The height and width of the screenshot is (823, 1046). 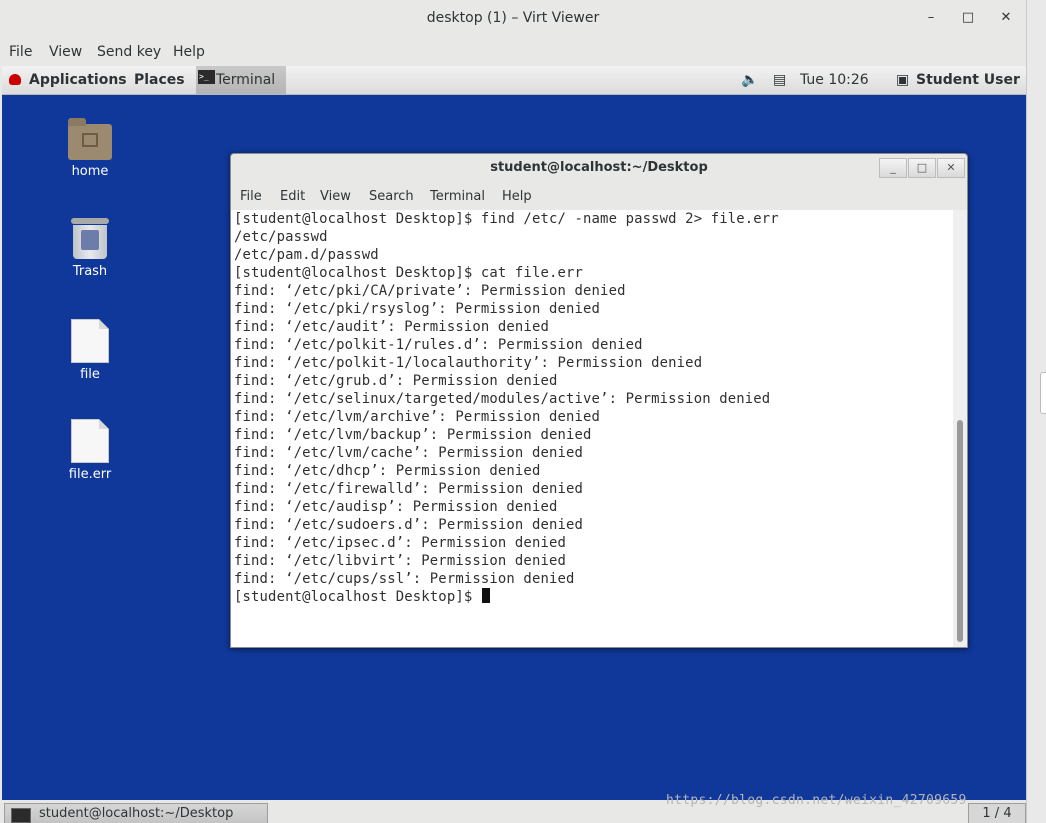 What do you see at coordinates (159, 80) in the screenshot?
I see `places-menu: Places` at bounding box center [159, 80].